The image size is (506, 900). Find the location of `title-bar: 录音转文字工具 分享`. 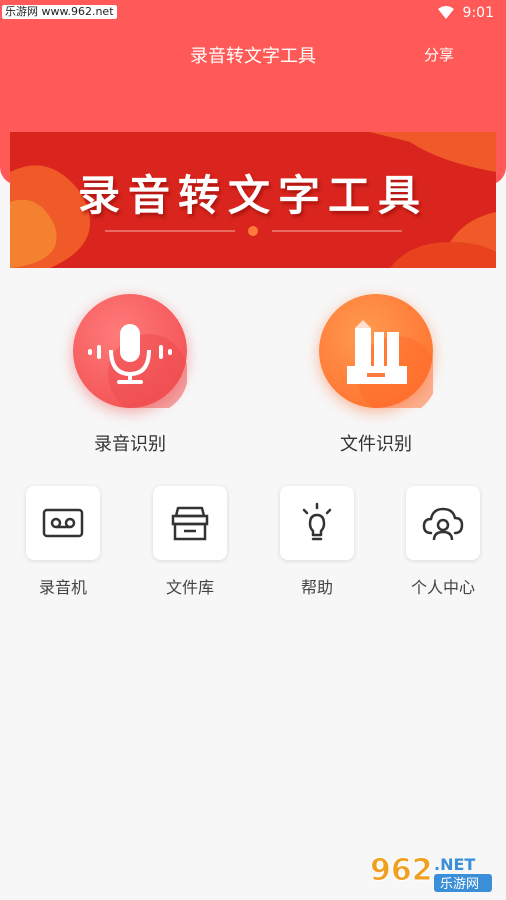

title-bar: 录音转文字工具 分享 is located at coordinates (253, 53).